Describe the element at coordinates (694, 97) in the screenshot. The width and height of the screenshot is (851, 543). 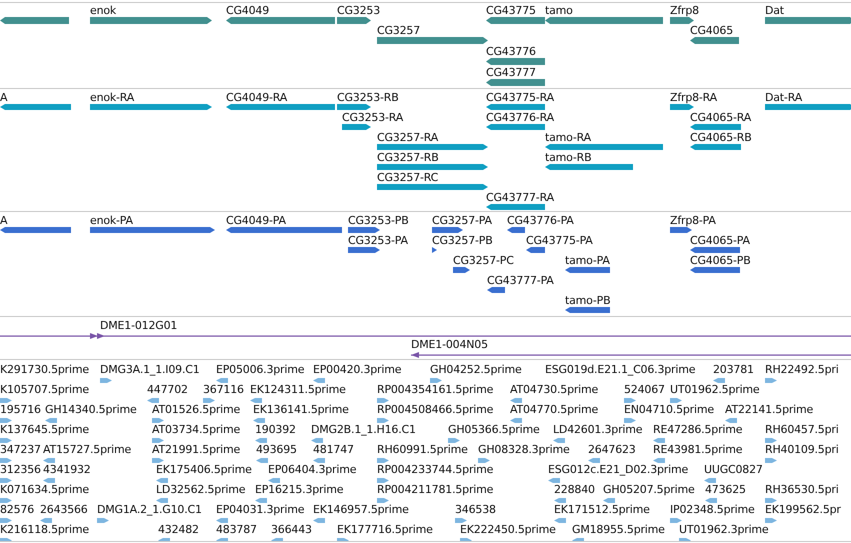
I see `feature-label: Zfrp8-RA` at that location.